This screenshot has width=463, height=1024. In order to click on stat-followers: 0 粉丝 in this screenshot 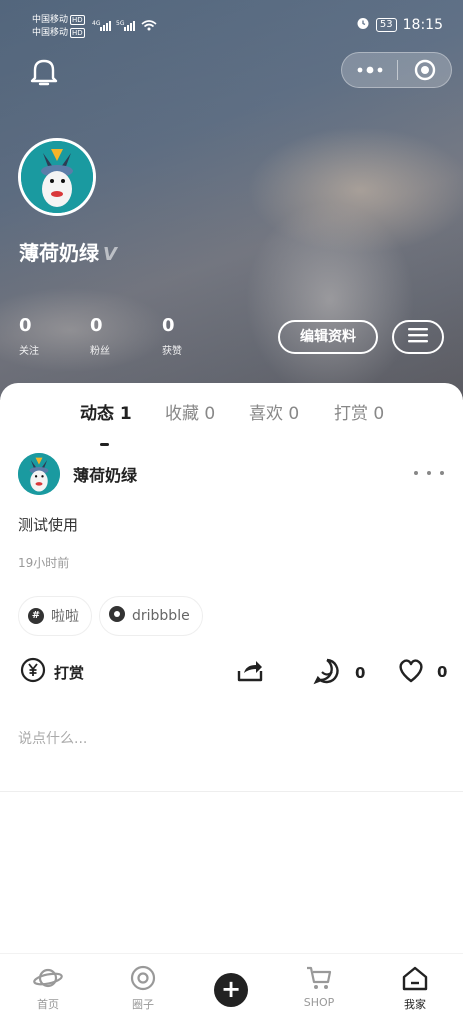, I will do `click(100, 337)`.